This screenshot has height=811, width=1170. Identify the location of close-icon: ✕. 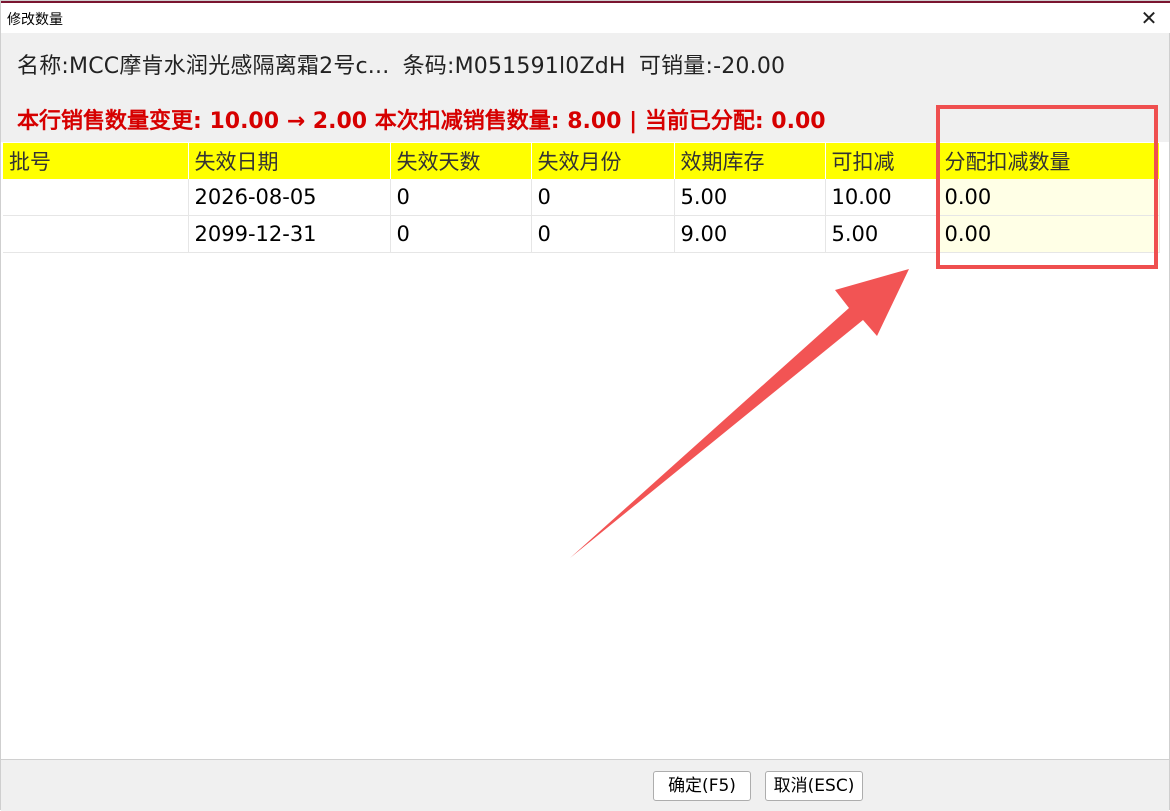
(1149, 18).